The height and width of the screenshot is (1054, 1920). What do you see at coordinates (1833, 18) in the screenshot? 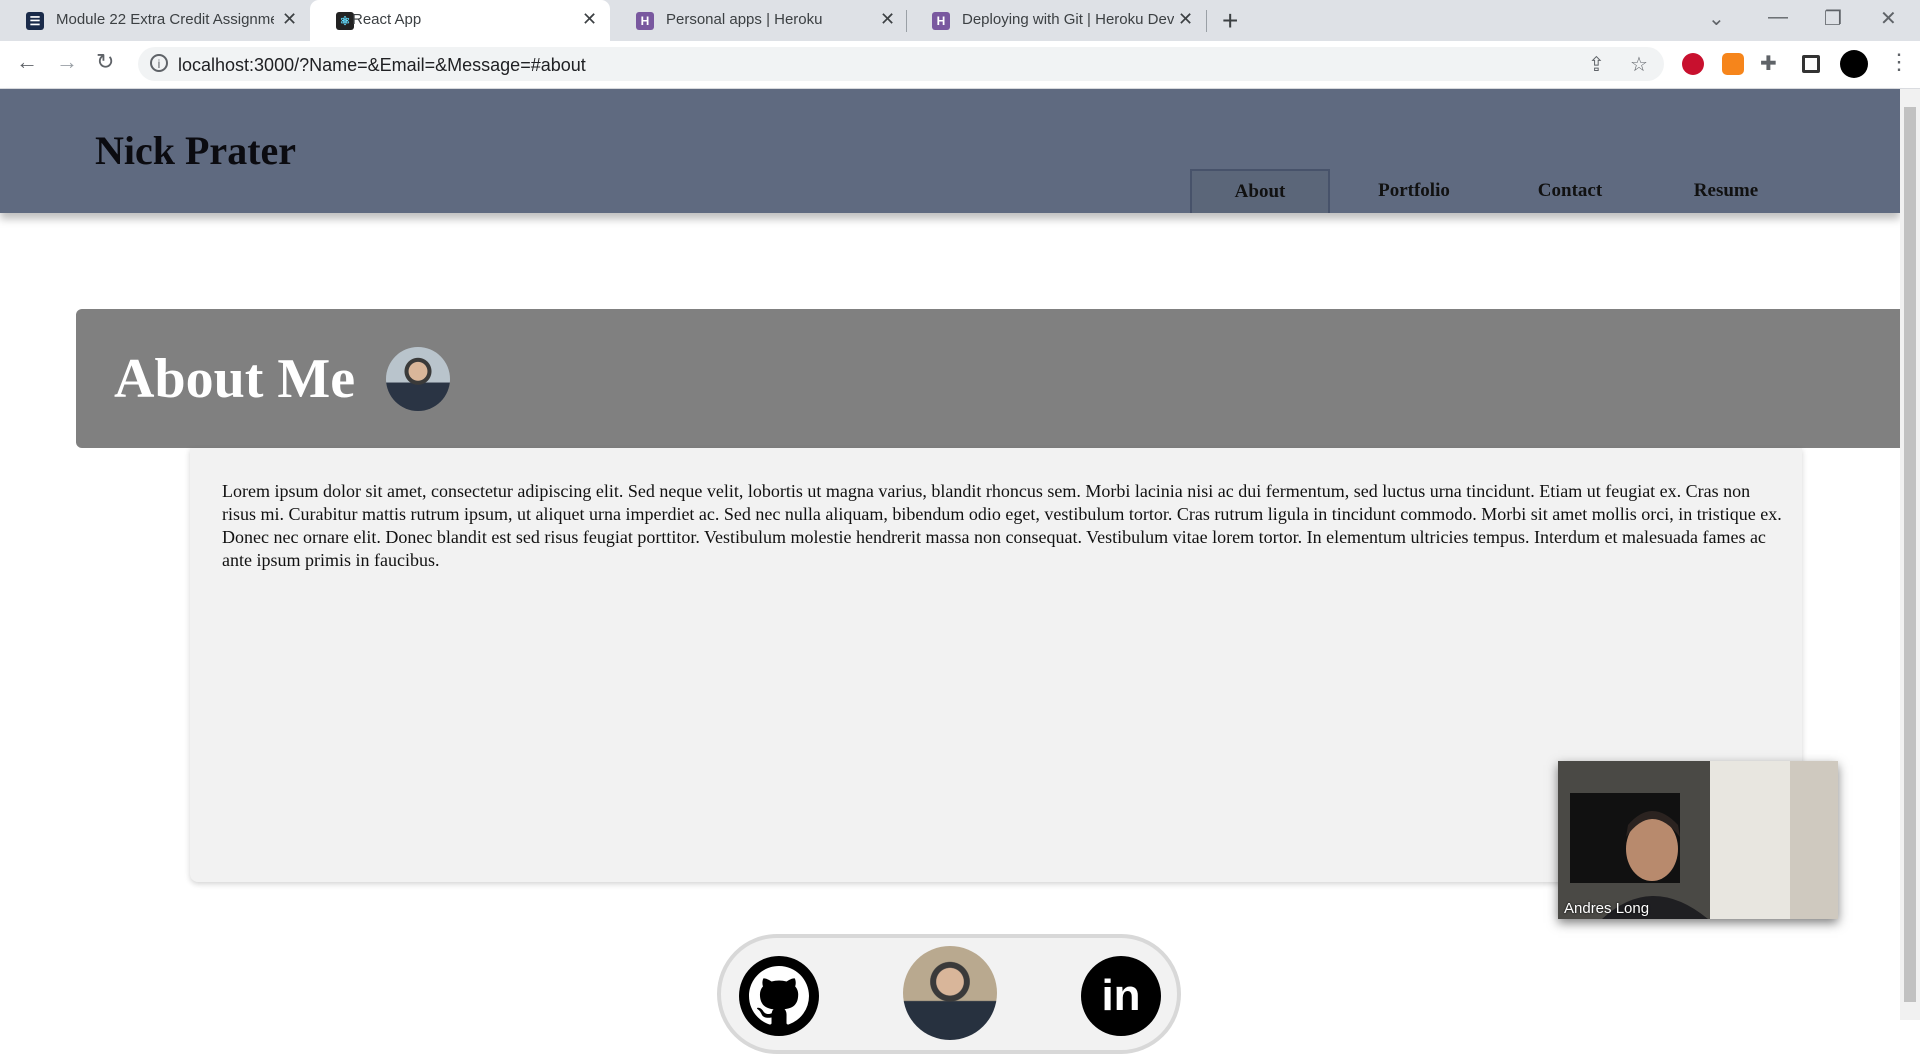
I see `restore-icon: ❐` at bounding box center [1833, 18].